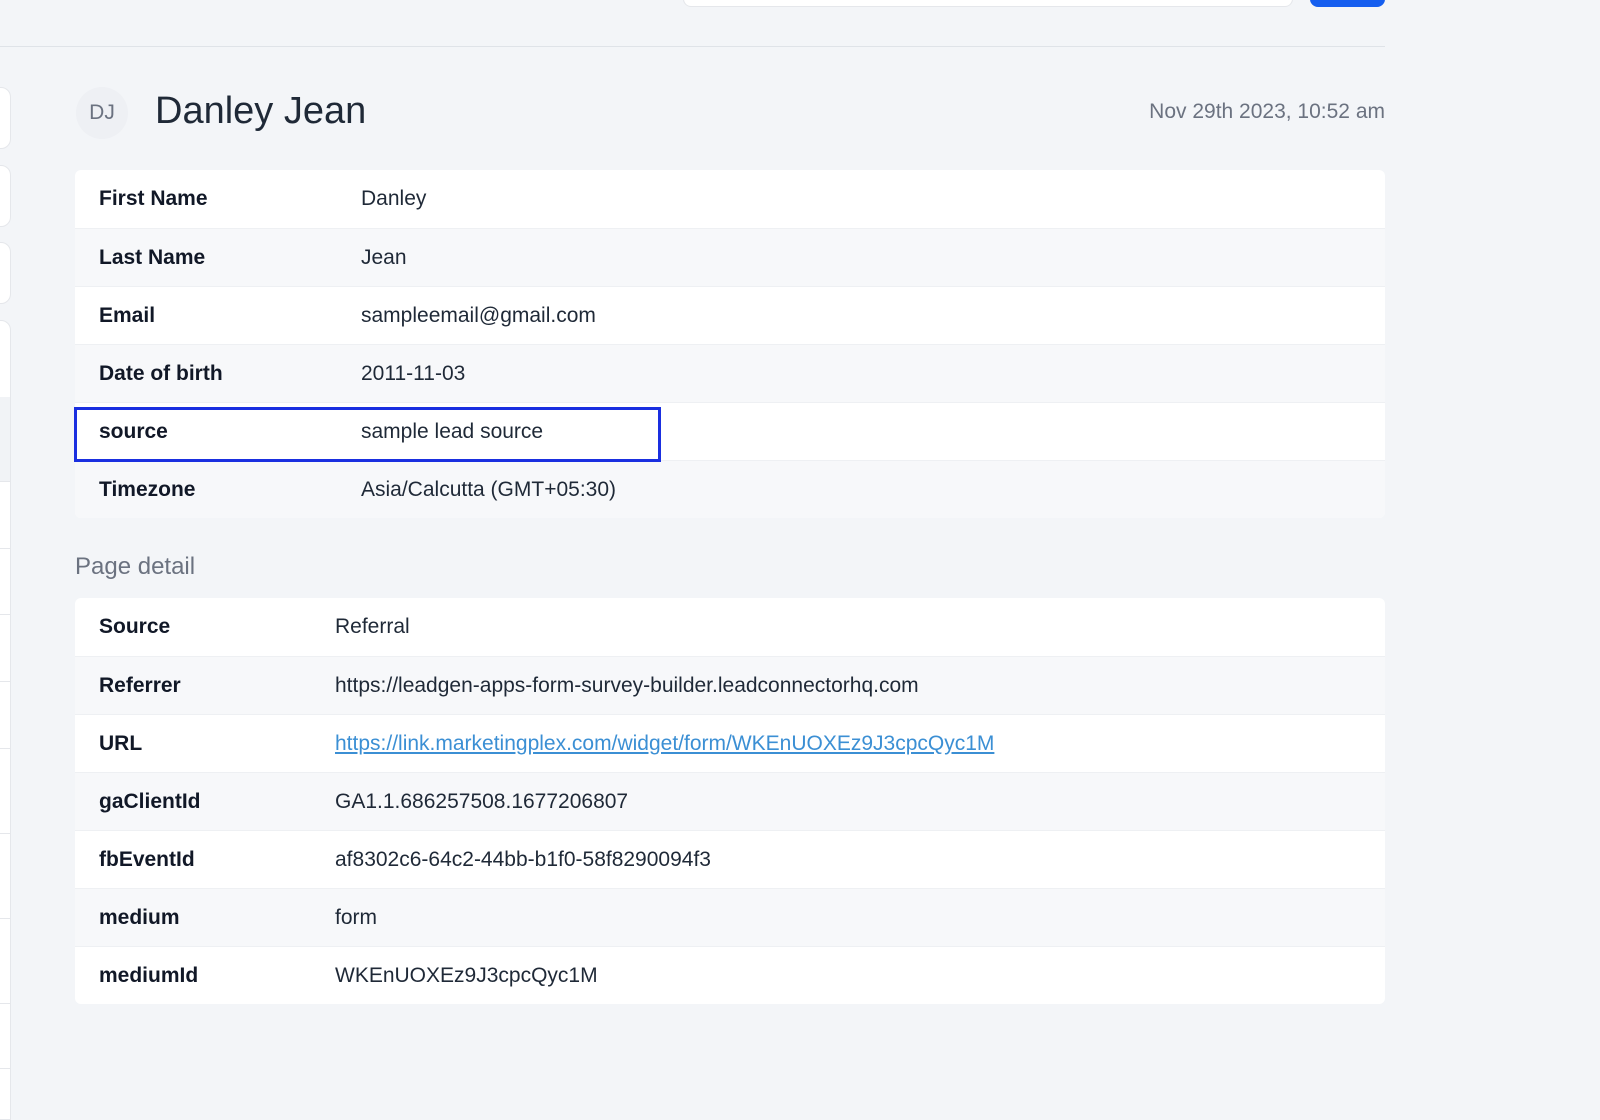 The image size is (1600, 1120). Describe the element at coordinates (5, 720) in the screenshot. I see `left-panel-list` at that location.